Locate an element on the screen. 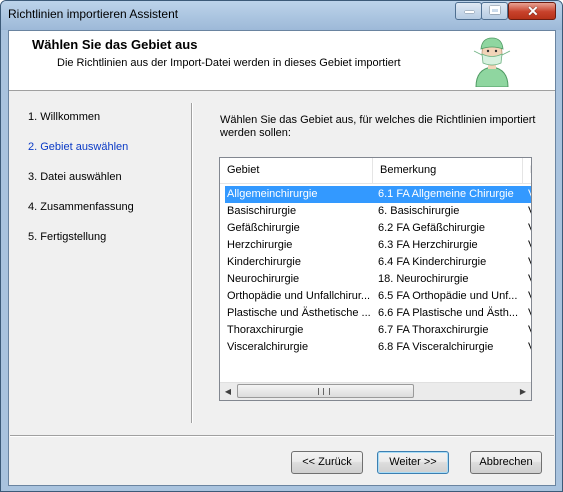 This screenshot has height=492, width=563. table-row: Kinderchirurgie 6.4 FA Kinderchirurgie V is located at coordinates (378, 262).